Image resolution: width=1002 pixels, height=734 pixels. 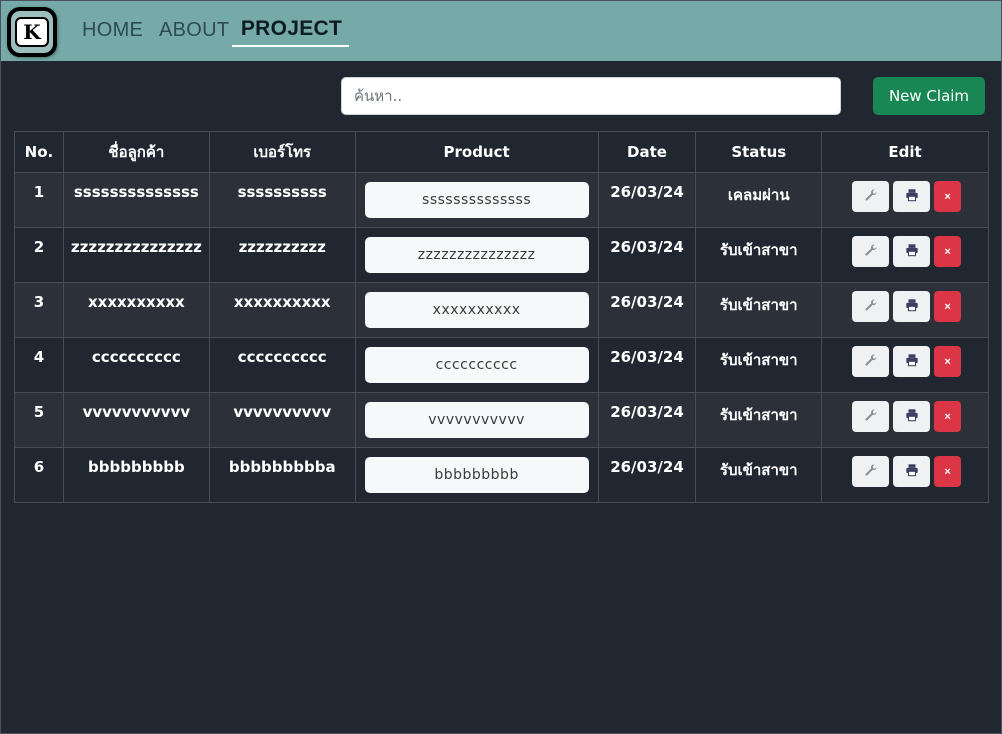 I want to click on cell-product: cccccccccc, so click(x=476, y=365).